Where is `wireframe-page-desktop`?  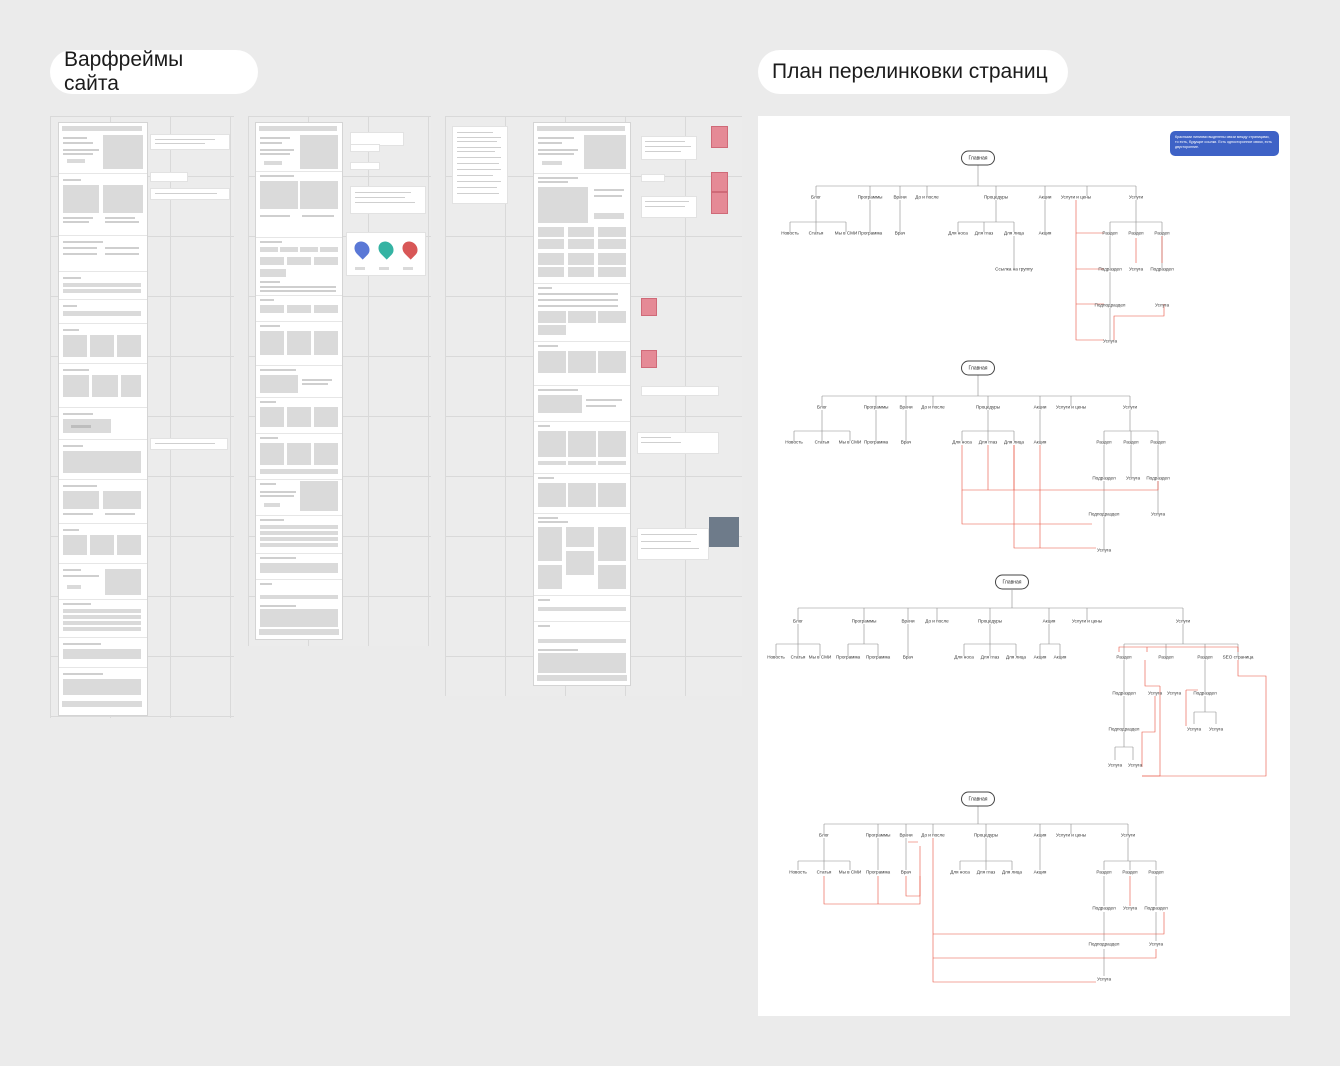 wireframe-page-desktop is located at coordinates (582, 404).